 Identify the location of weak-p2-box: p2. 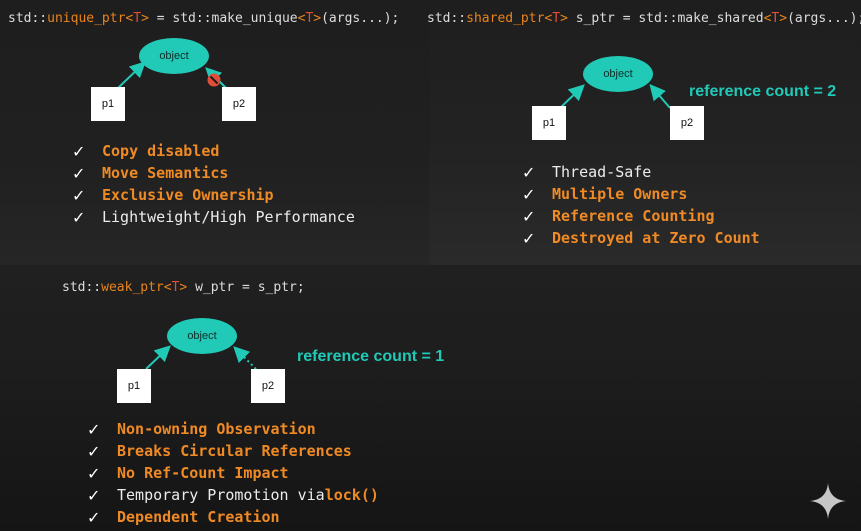
(268, 386).